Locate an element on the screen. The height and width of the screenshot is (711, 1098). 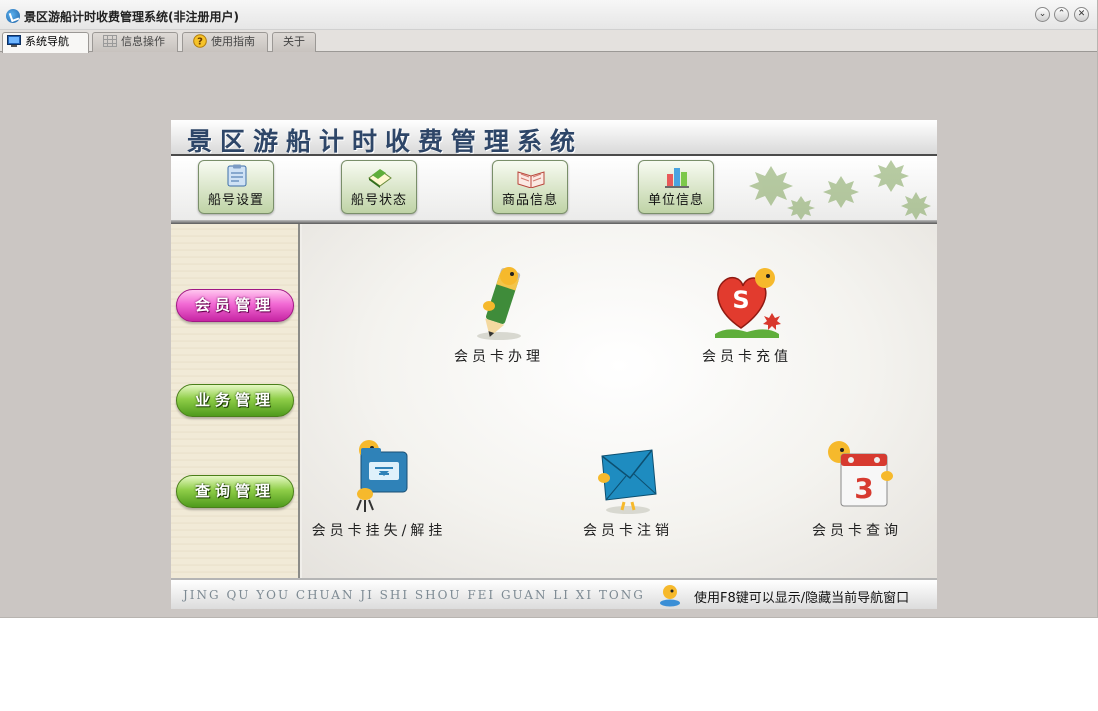
feature-card-query: 3 会员卡查询 is located at coordinates (854, 491).